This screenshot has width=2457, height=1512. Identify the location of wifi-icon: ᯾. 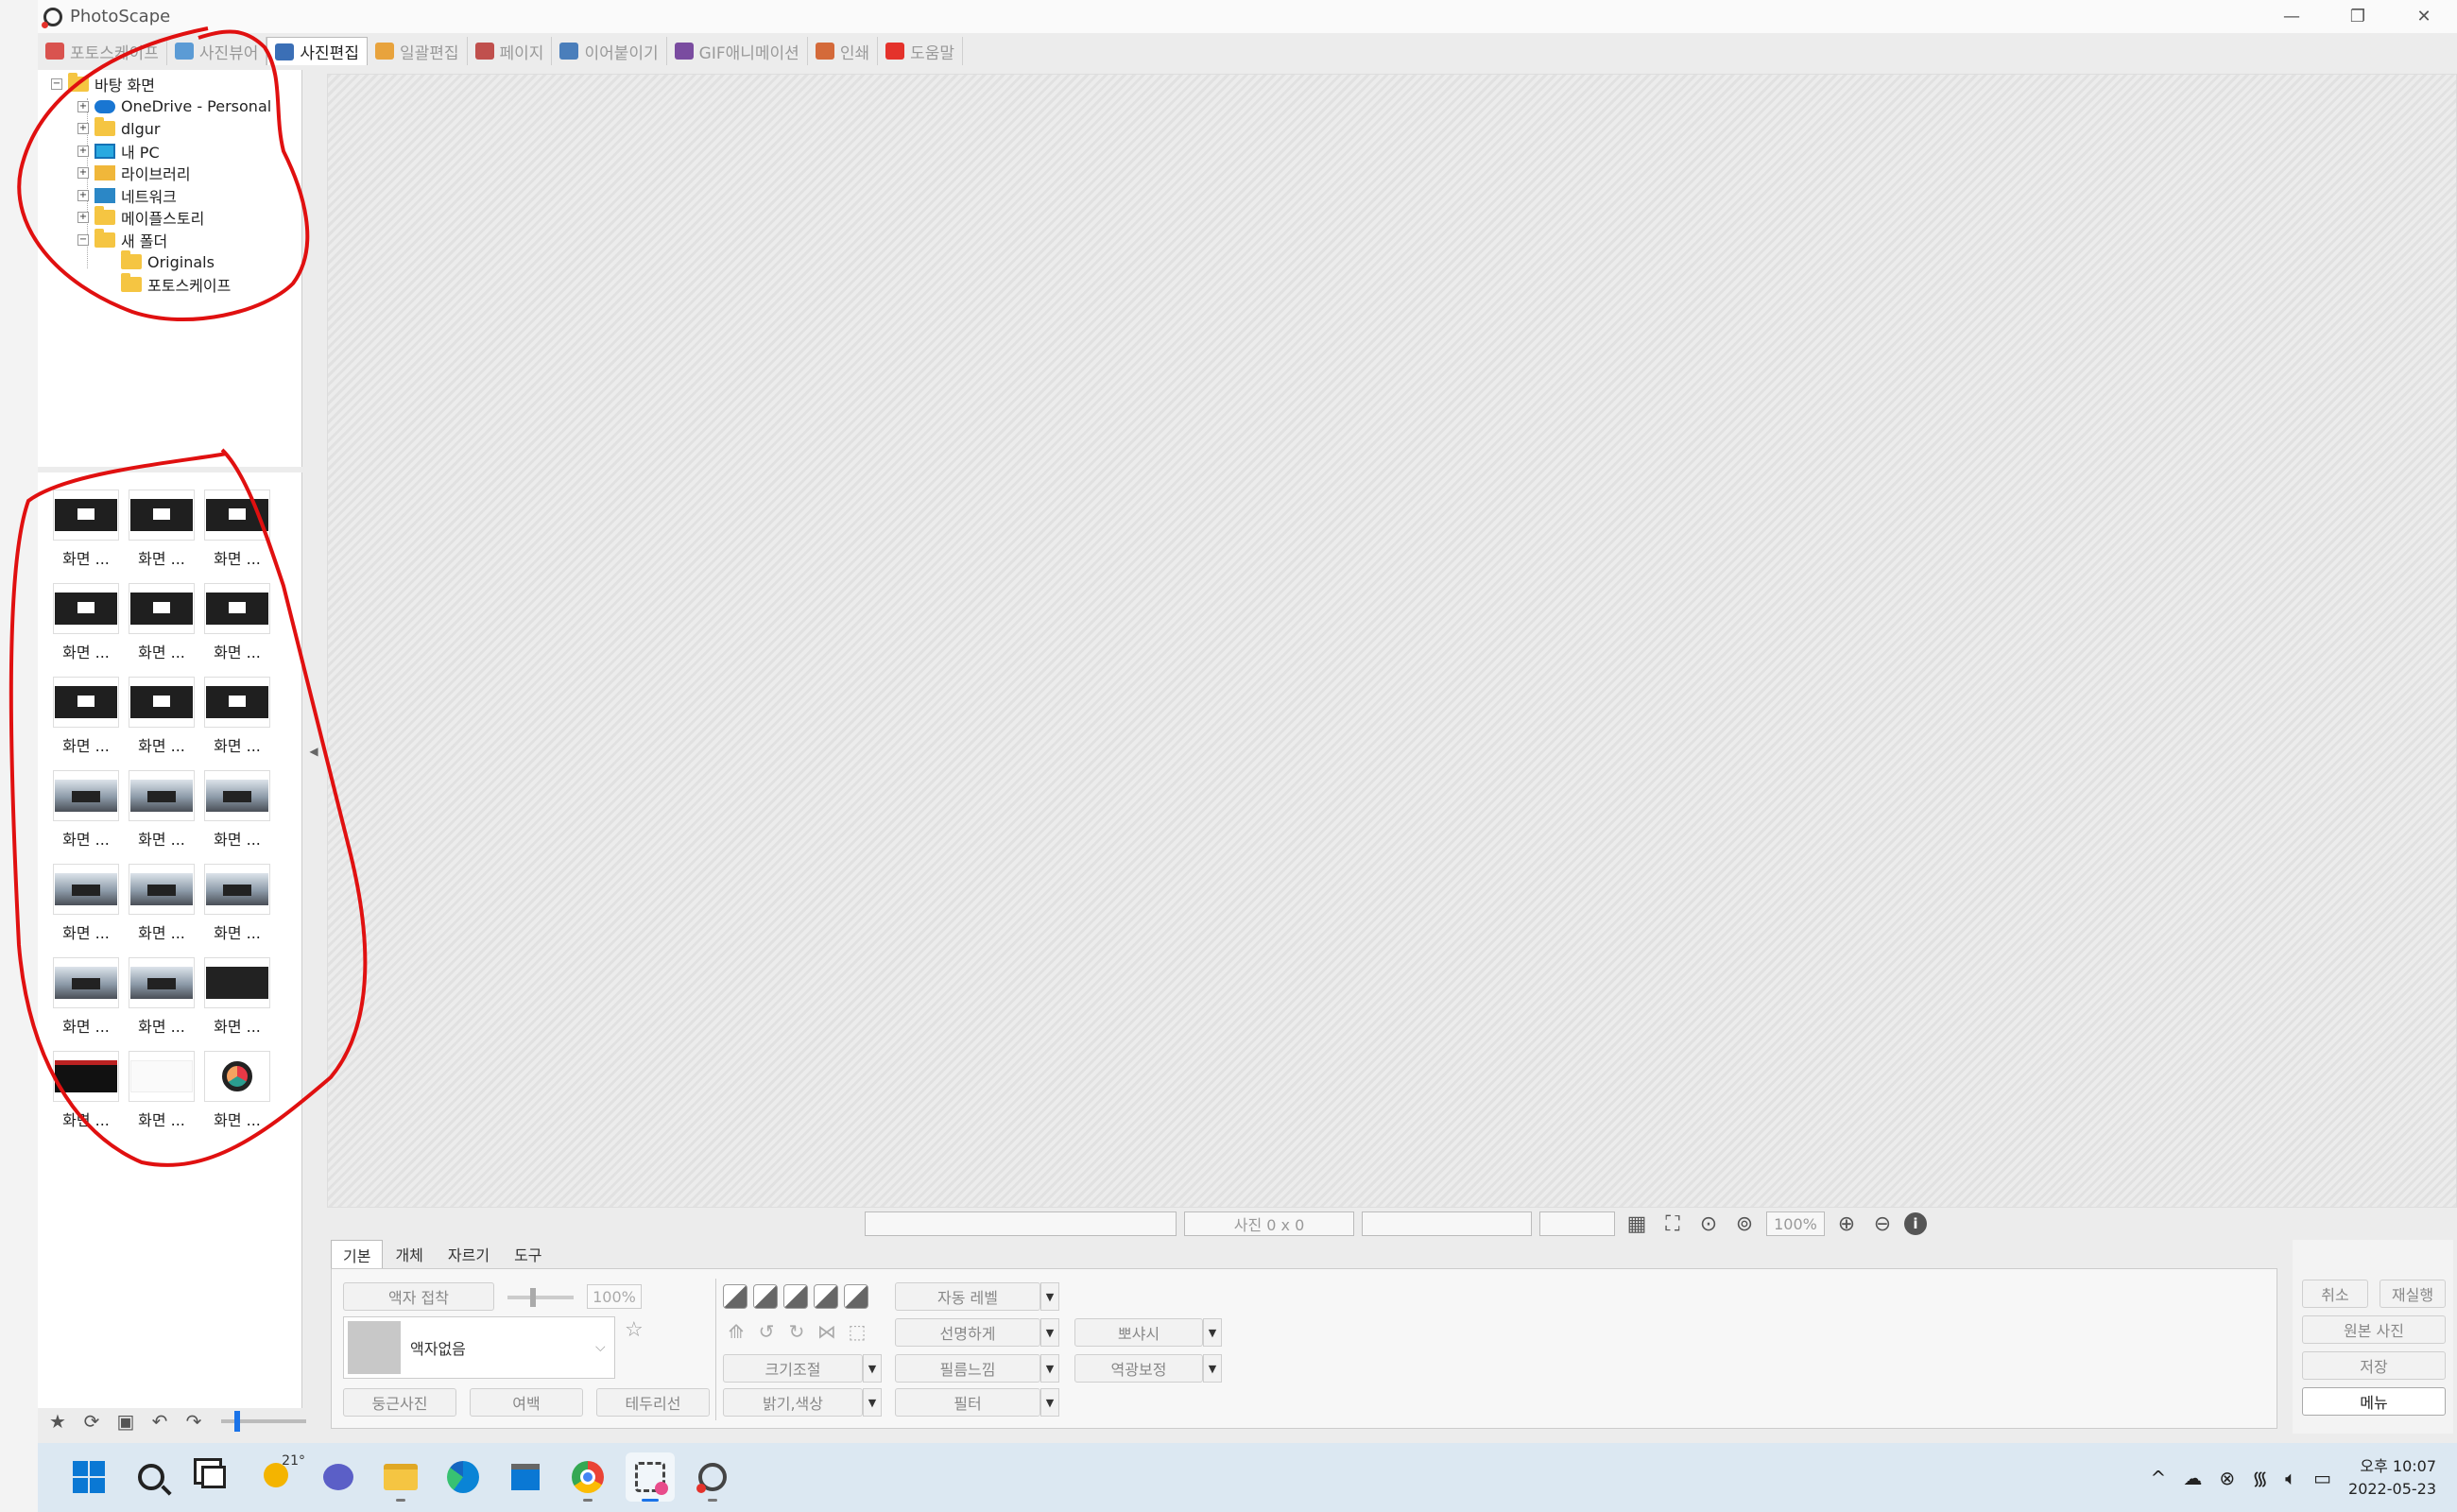
(2260, 1477).